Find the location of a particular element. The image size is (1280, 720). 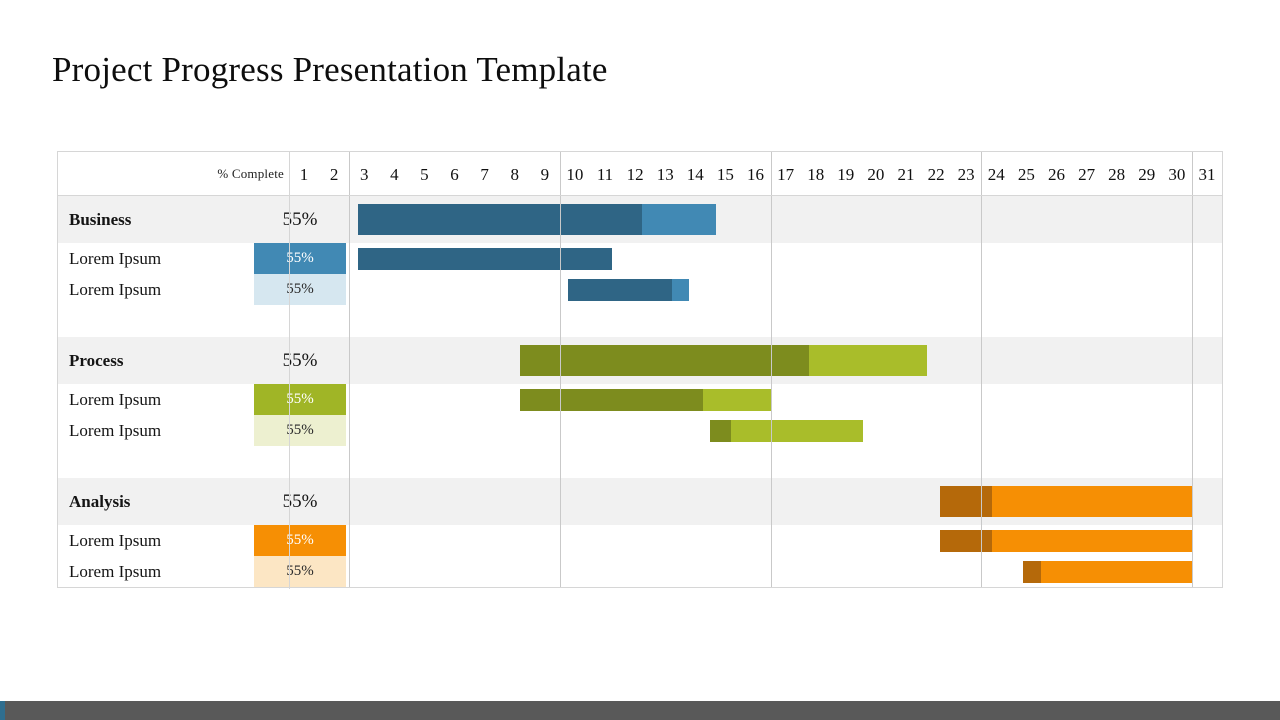

group-name-label: Business is located at coordinates (100, 219).